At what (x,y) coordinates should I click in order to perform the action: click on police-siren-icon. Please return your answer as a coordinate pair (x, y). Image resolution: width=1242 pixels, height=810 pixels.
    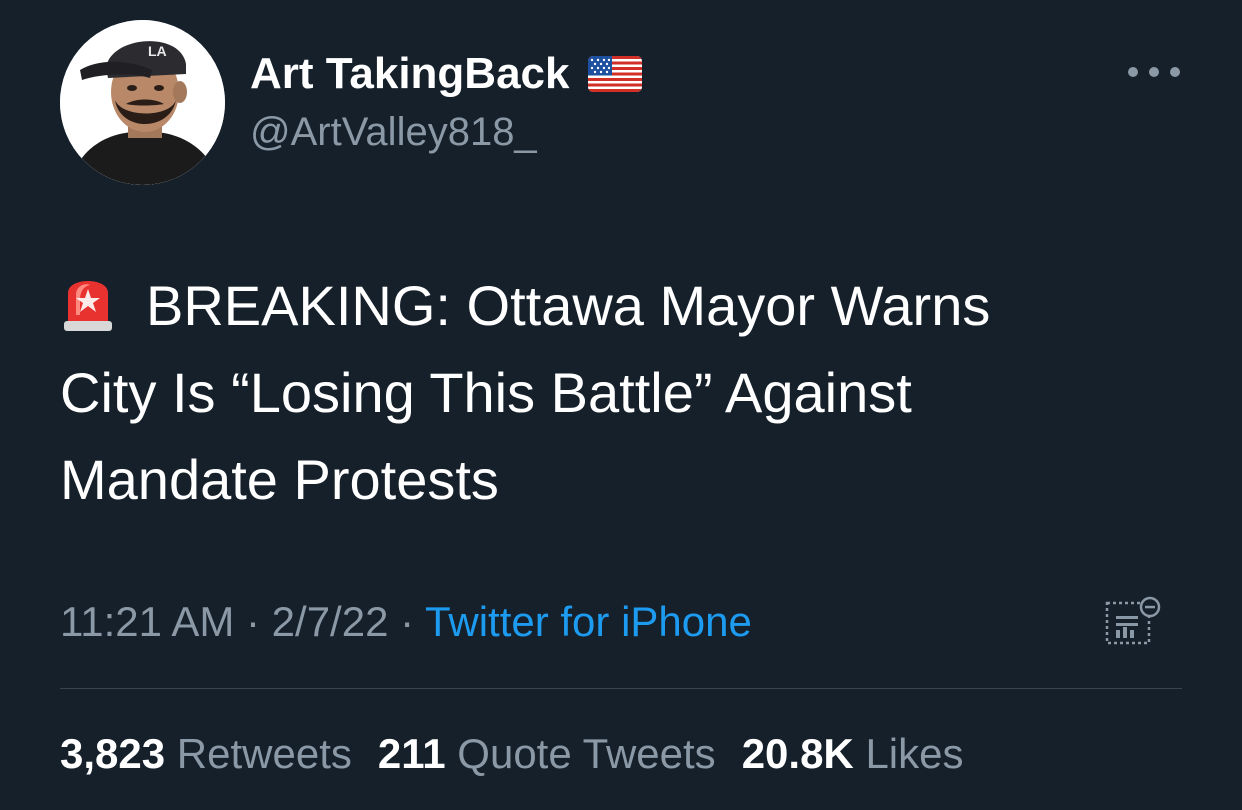
    Looking at the image, I should click on (88, 306).